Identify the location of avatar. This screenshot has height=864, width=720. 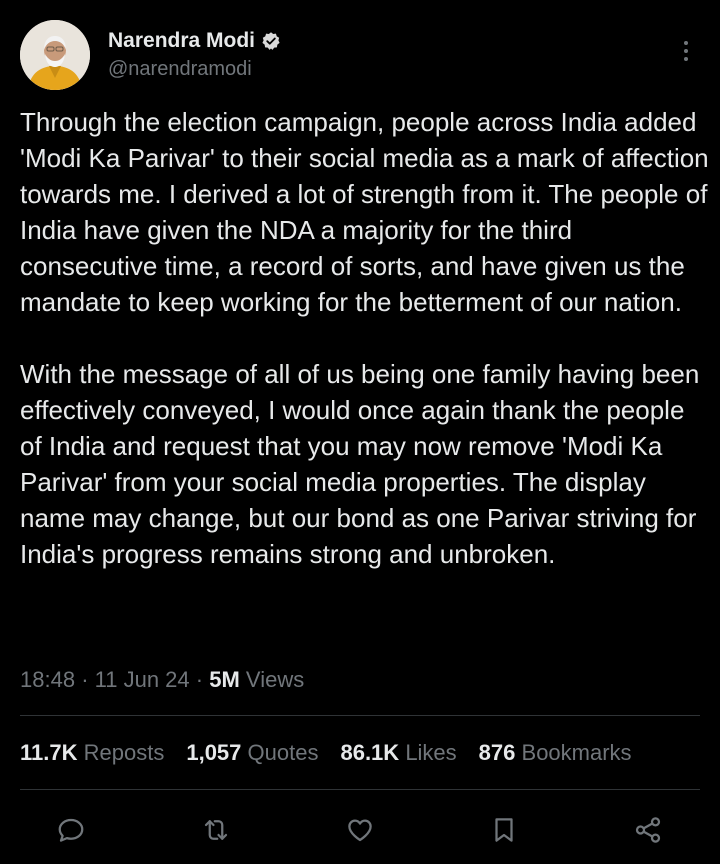
(55, 55).